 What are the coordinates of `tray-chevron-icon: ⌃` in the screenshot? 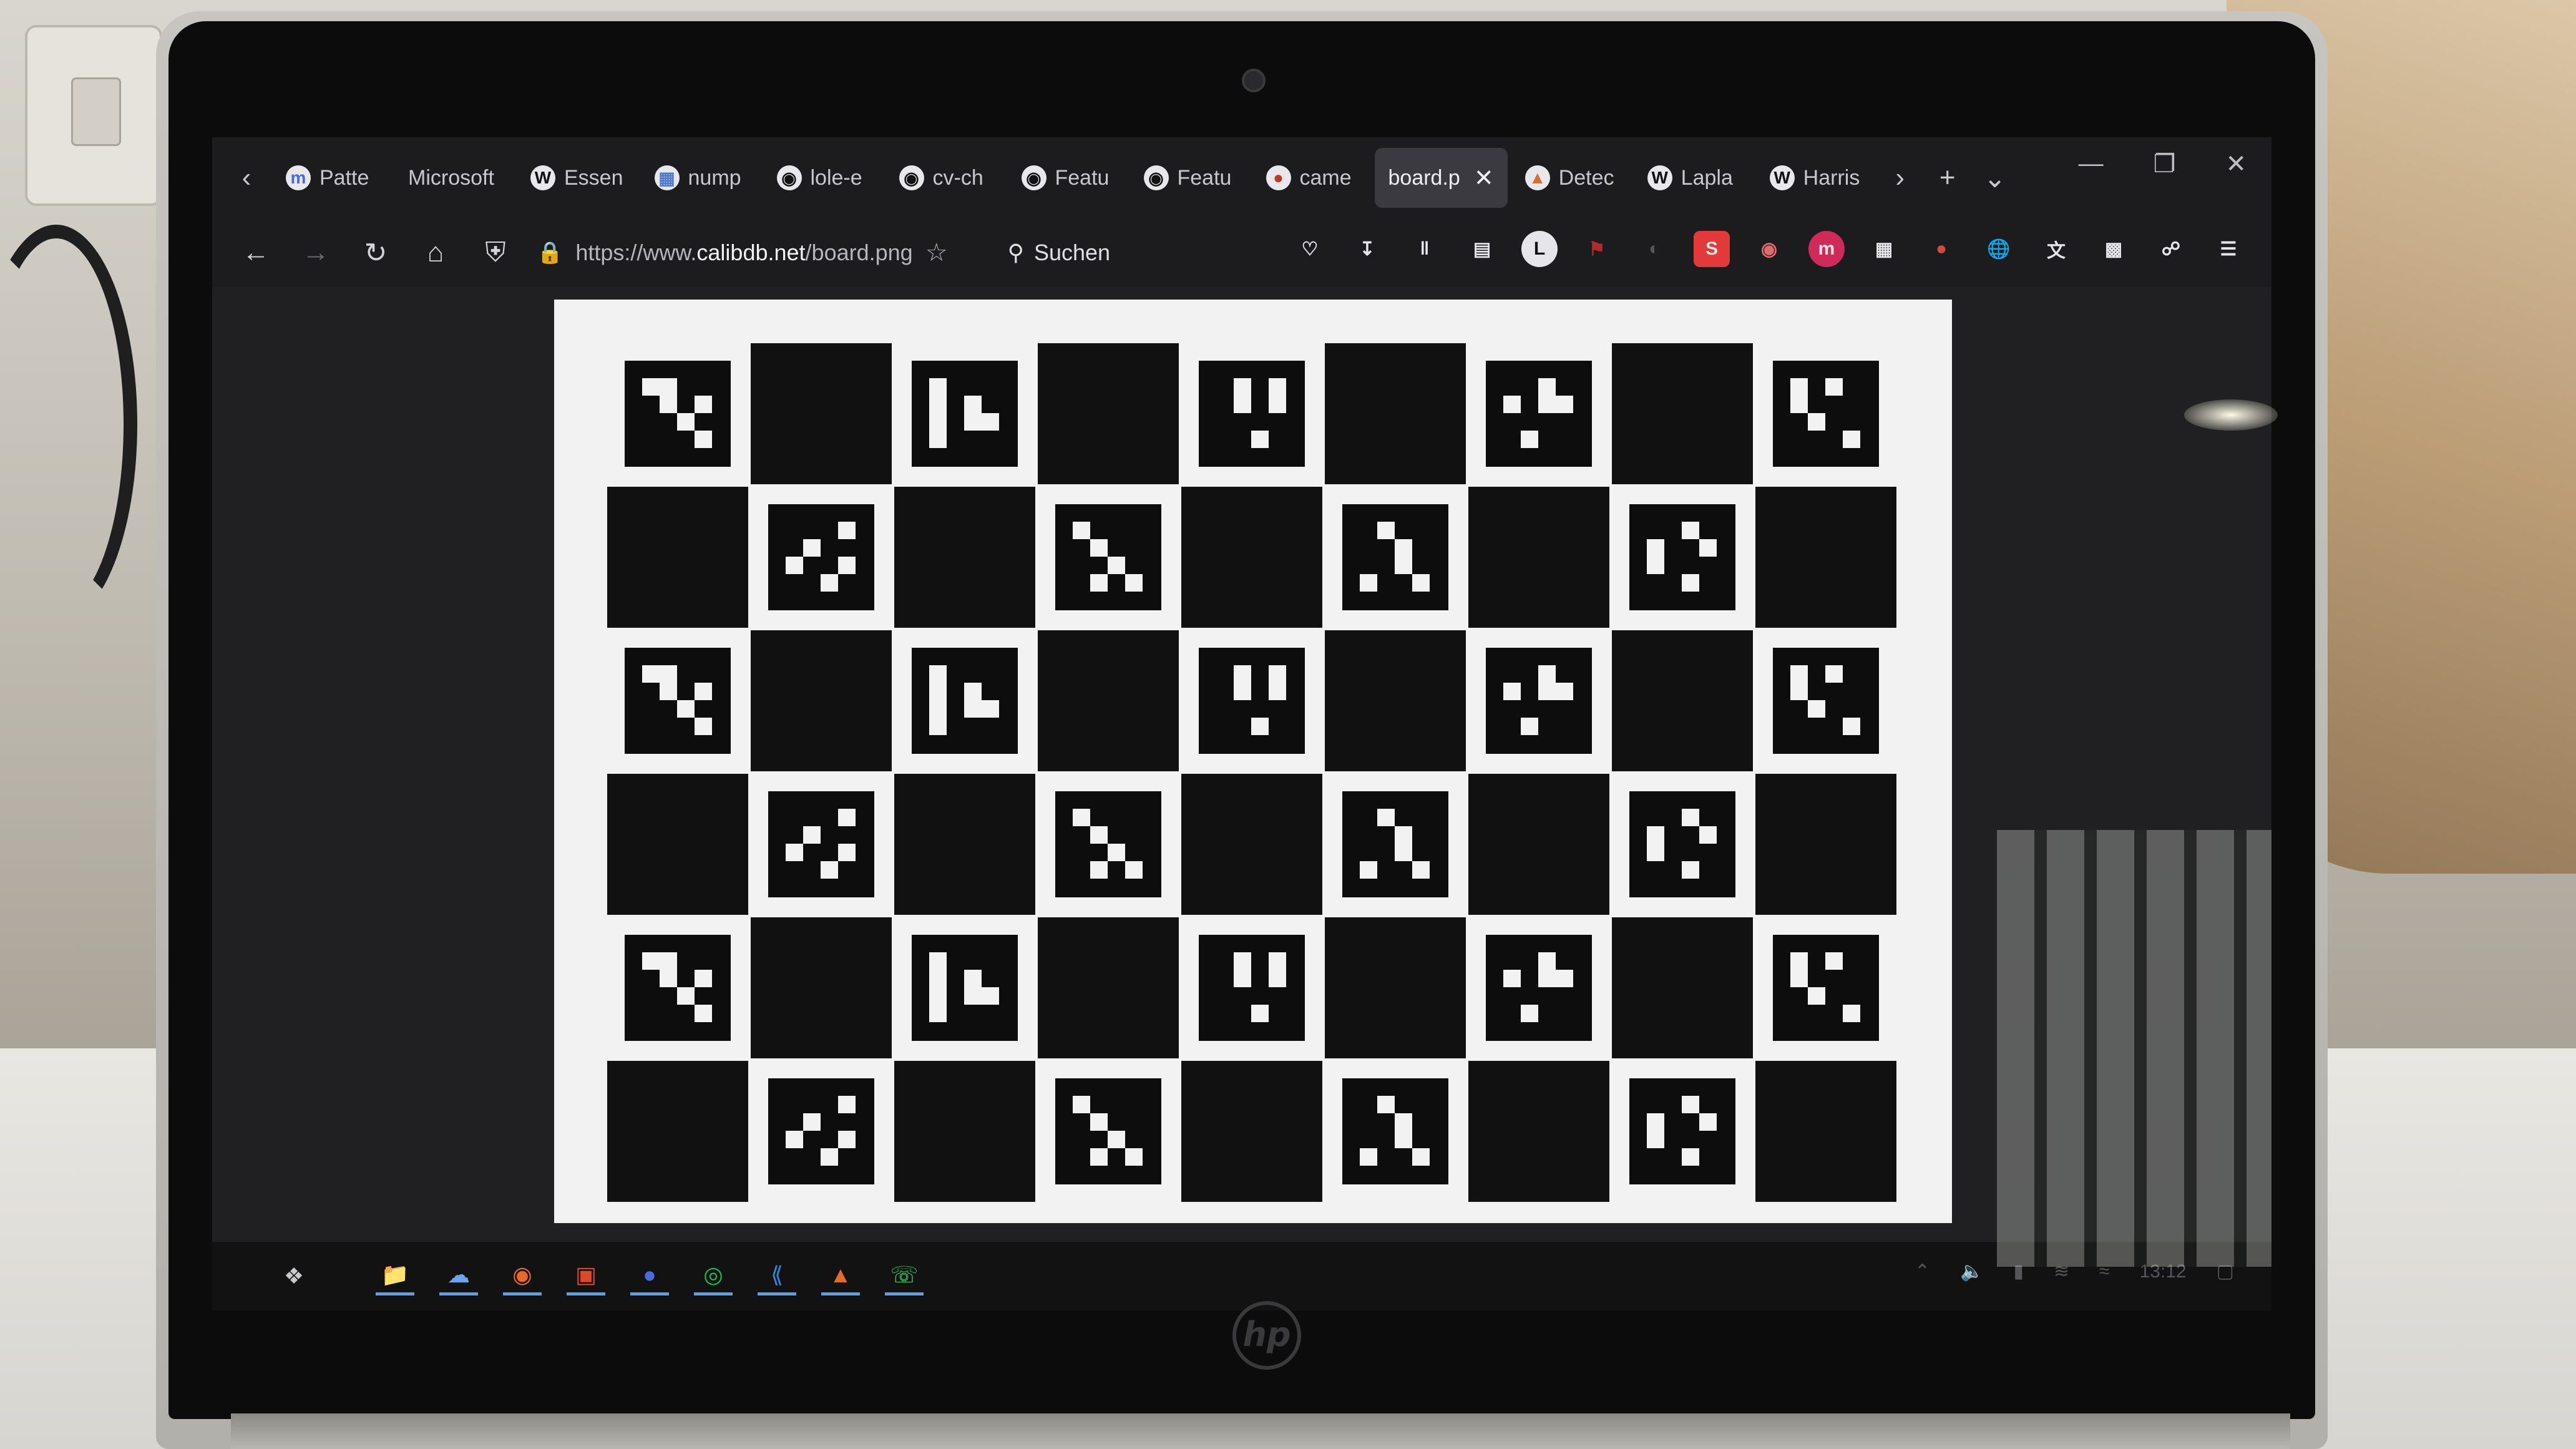 It's located at (1922, 1271).